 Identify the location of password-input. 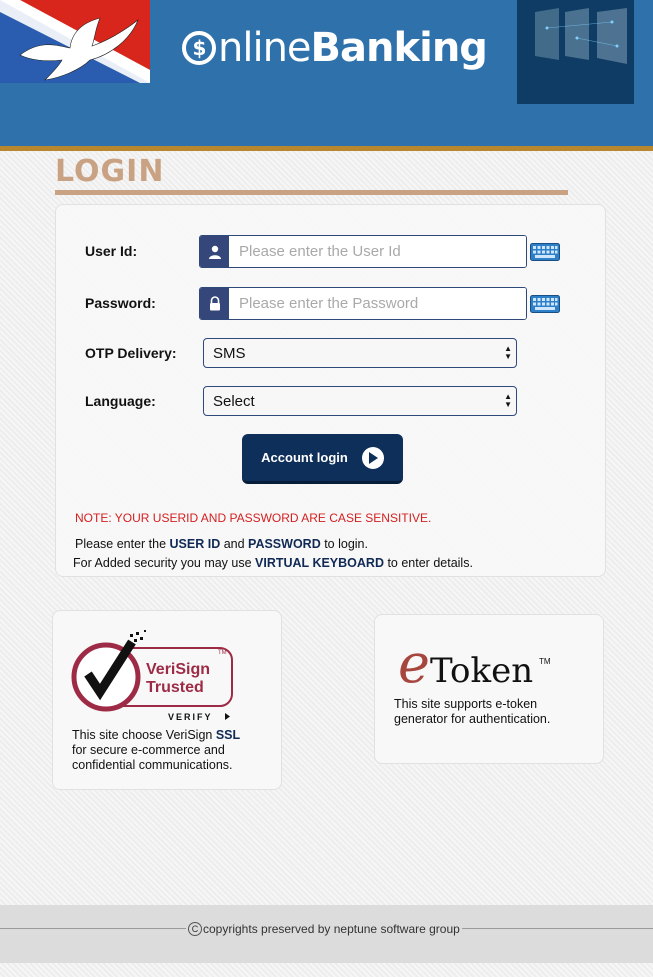
(377, 303).